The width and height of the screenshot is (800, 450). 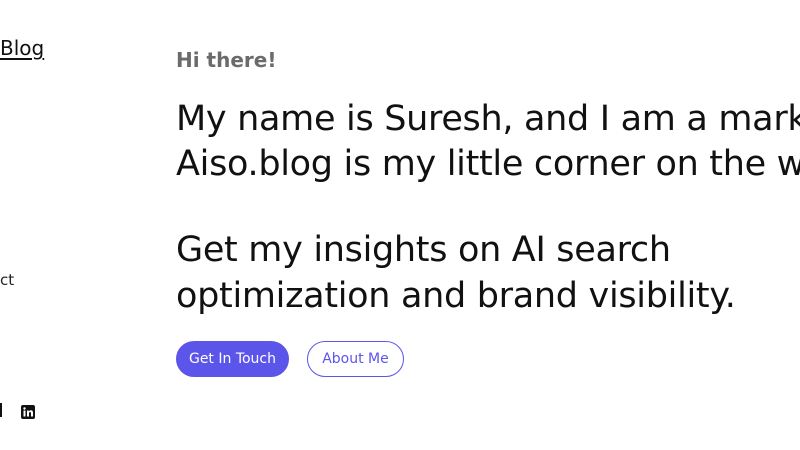 I want to click on tagline-line-1: Get my insights on AI search, so click(x=423, y=250).